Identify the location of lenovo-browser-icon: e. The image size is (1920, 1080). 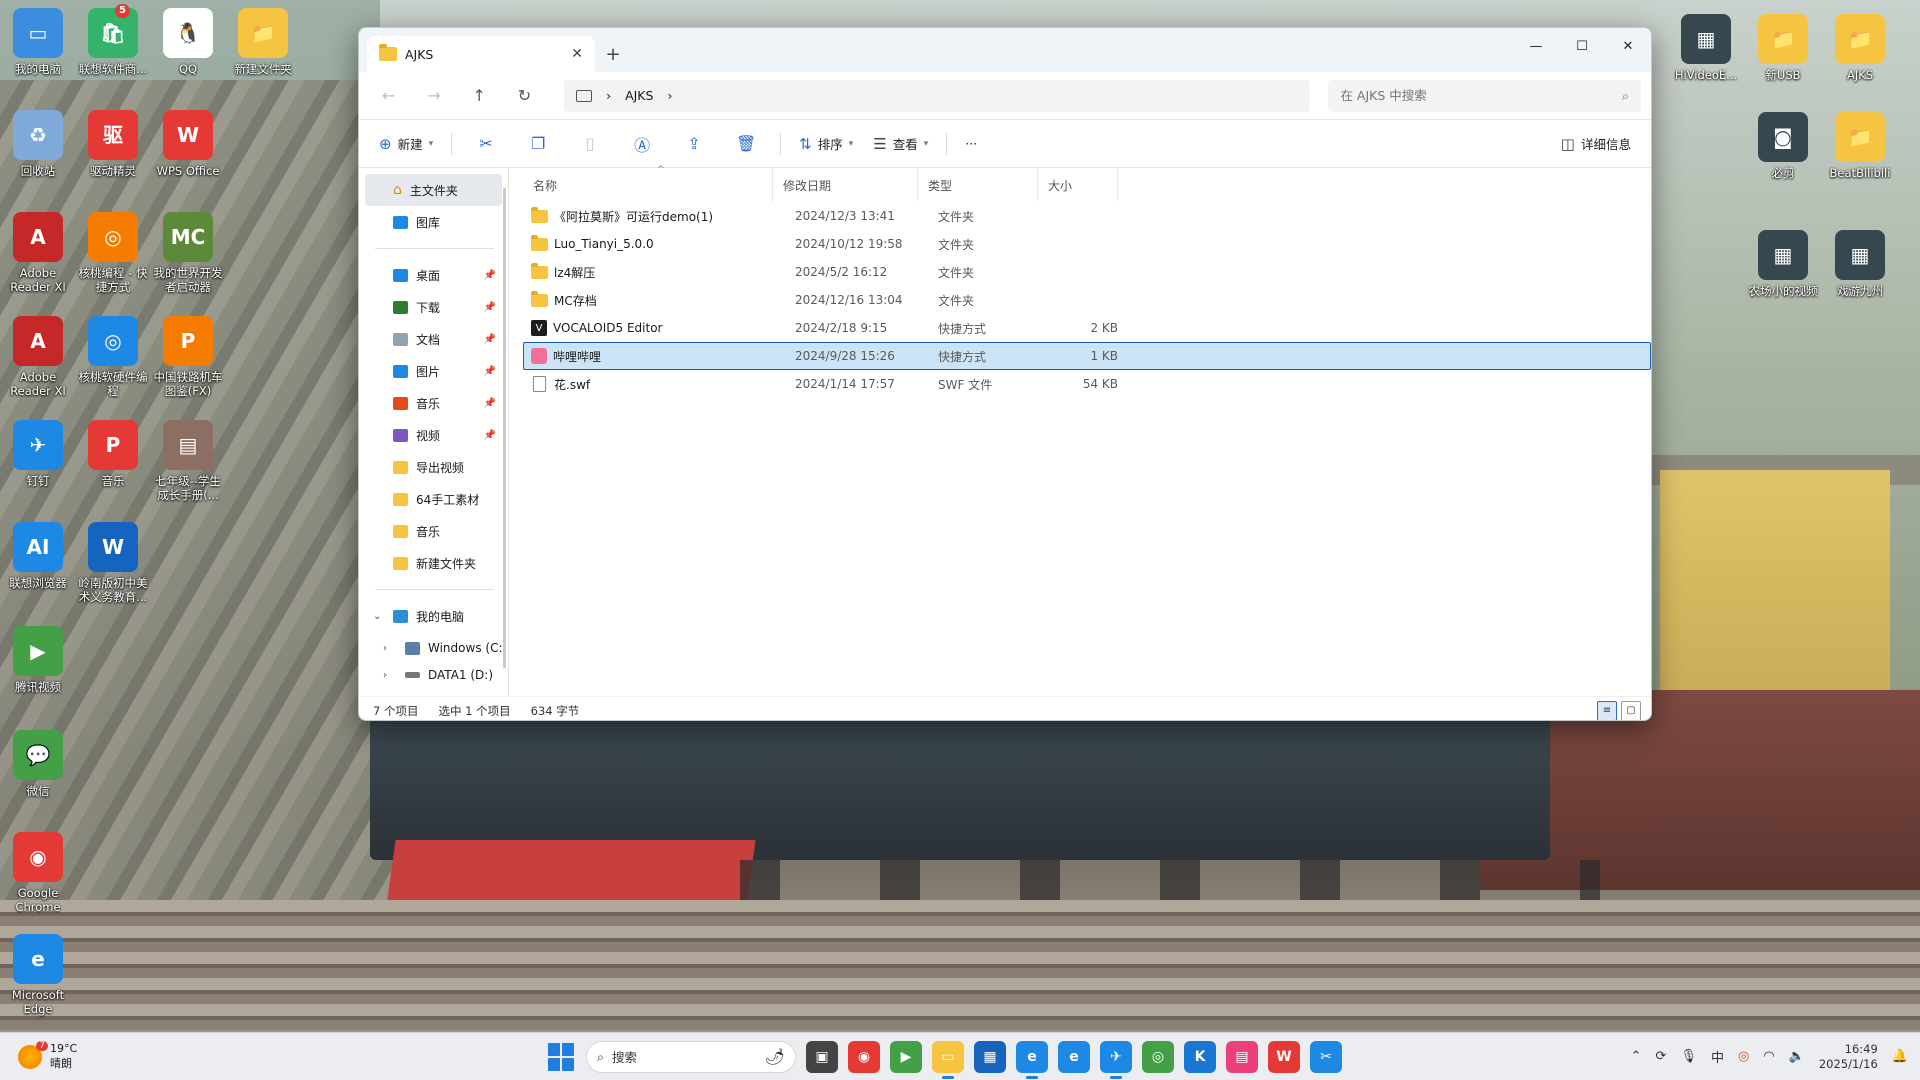
(1074, 1056).